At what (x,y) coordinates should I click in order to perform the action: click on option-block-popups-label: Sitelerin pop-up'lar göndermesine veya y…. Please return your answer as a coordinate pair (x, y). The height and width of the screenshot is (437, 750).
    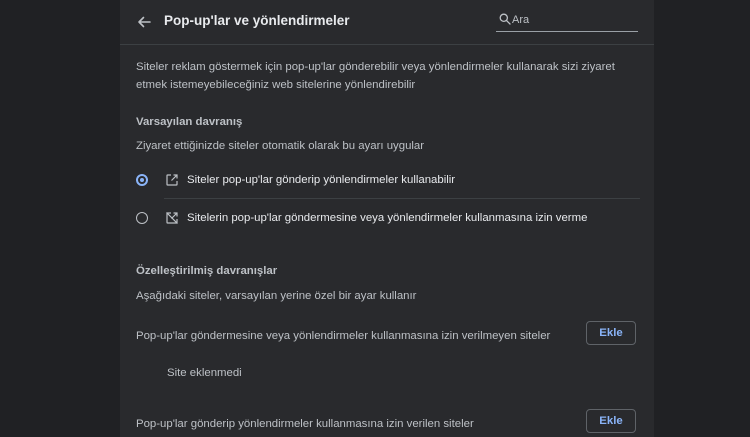
    Looking at the image, I should click on (387, 218).